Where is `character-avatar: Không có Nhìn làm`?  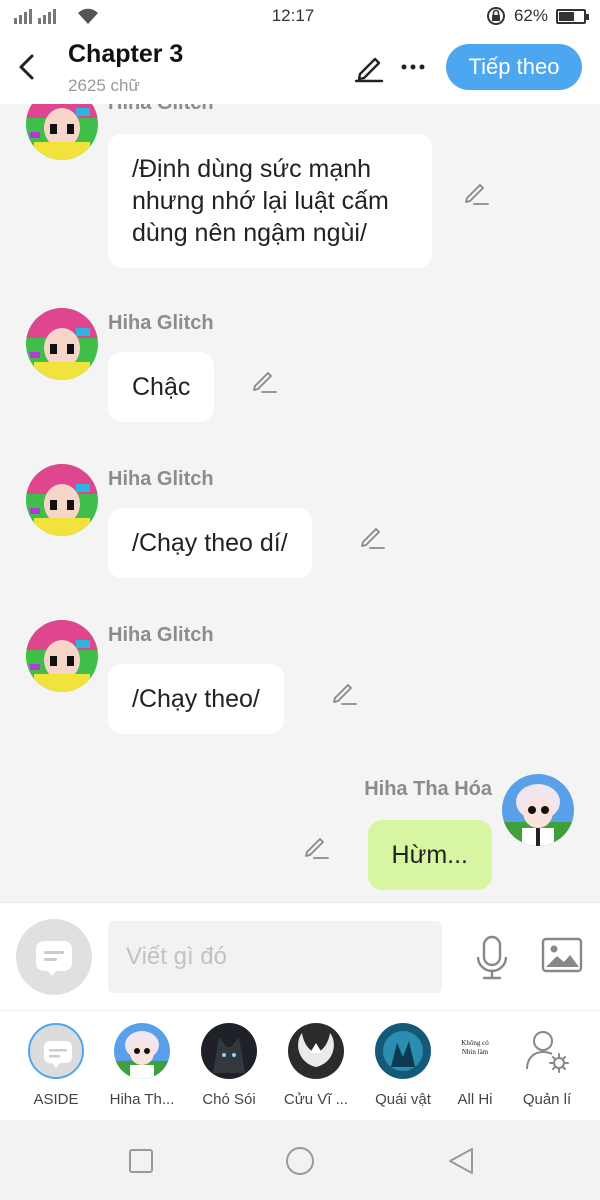 character-avatar: Không có Nhìn làm is located at coordinates (475, 1051).